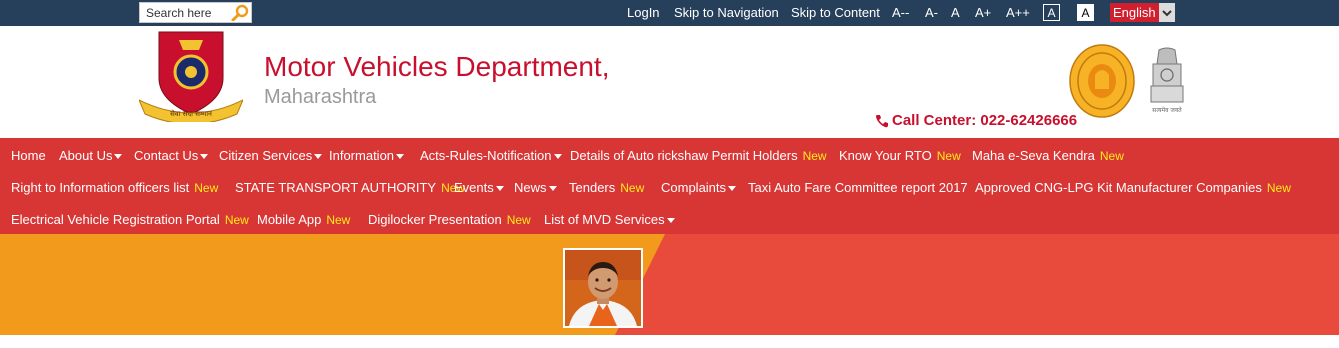  I want to click on nav-complaints: Complaints, so click(699, 187).